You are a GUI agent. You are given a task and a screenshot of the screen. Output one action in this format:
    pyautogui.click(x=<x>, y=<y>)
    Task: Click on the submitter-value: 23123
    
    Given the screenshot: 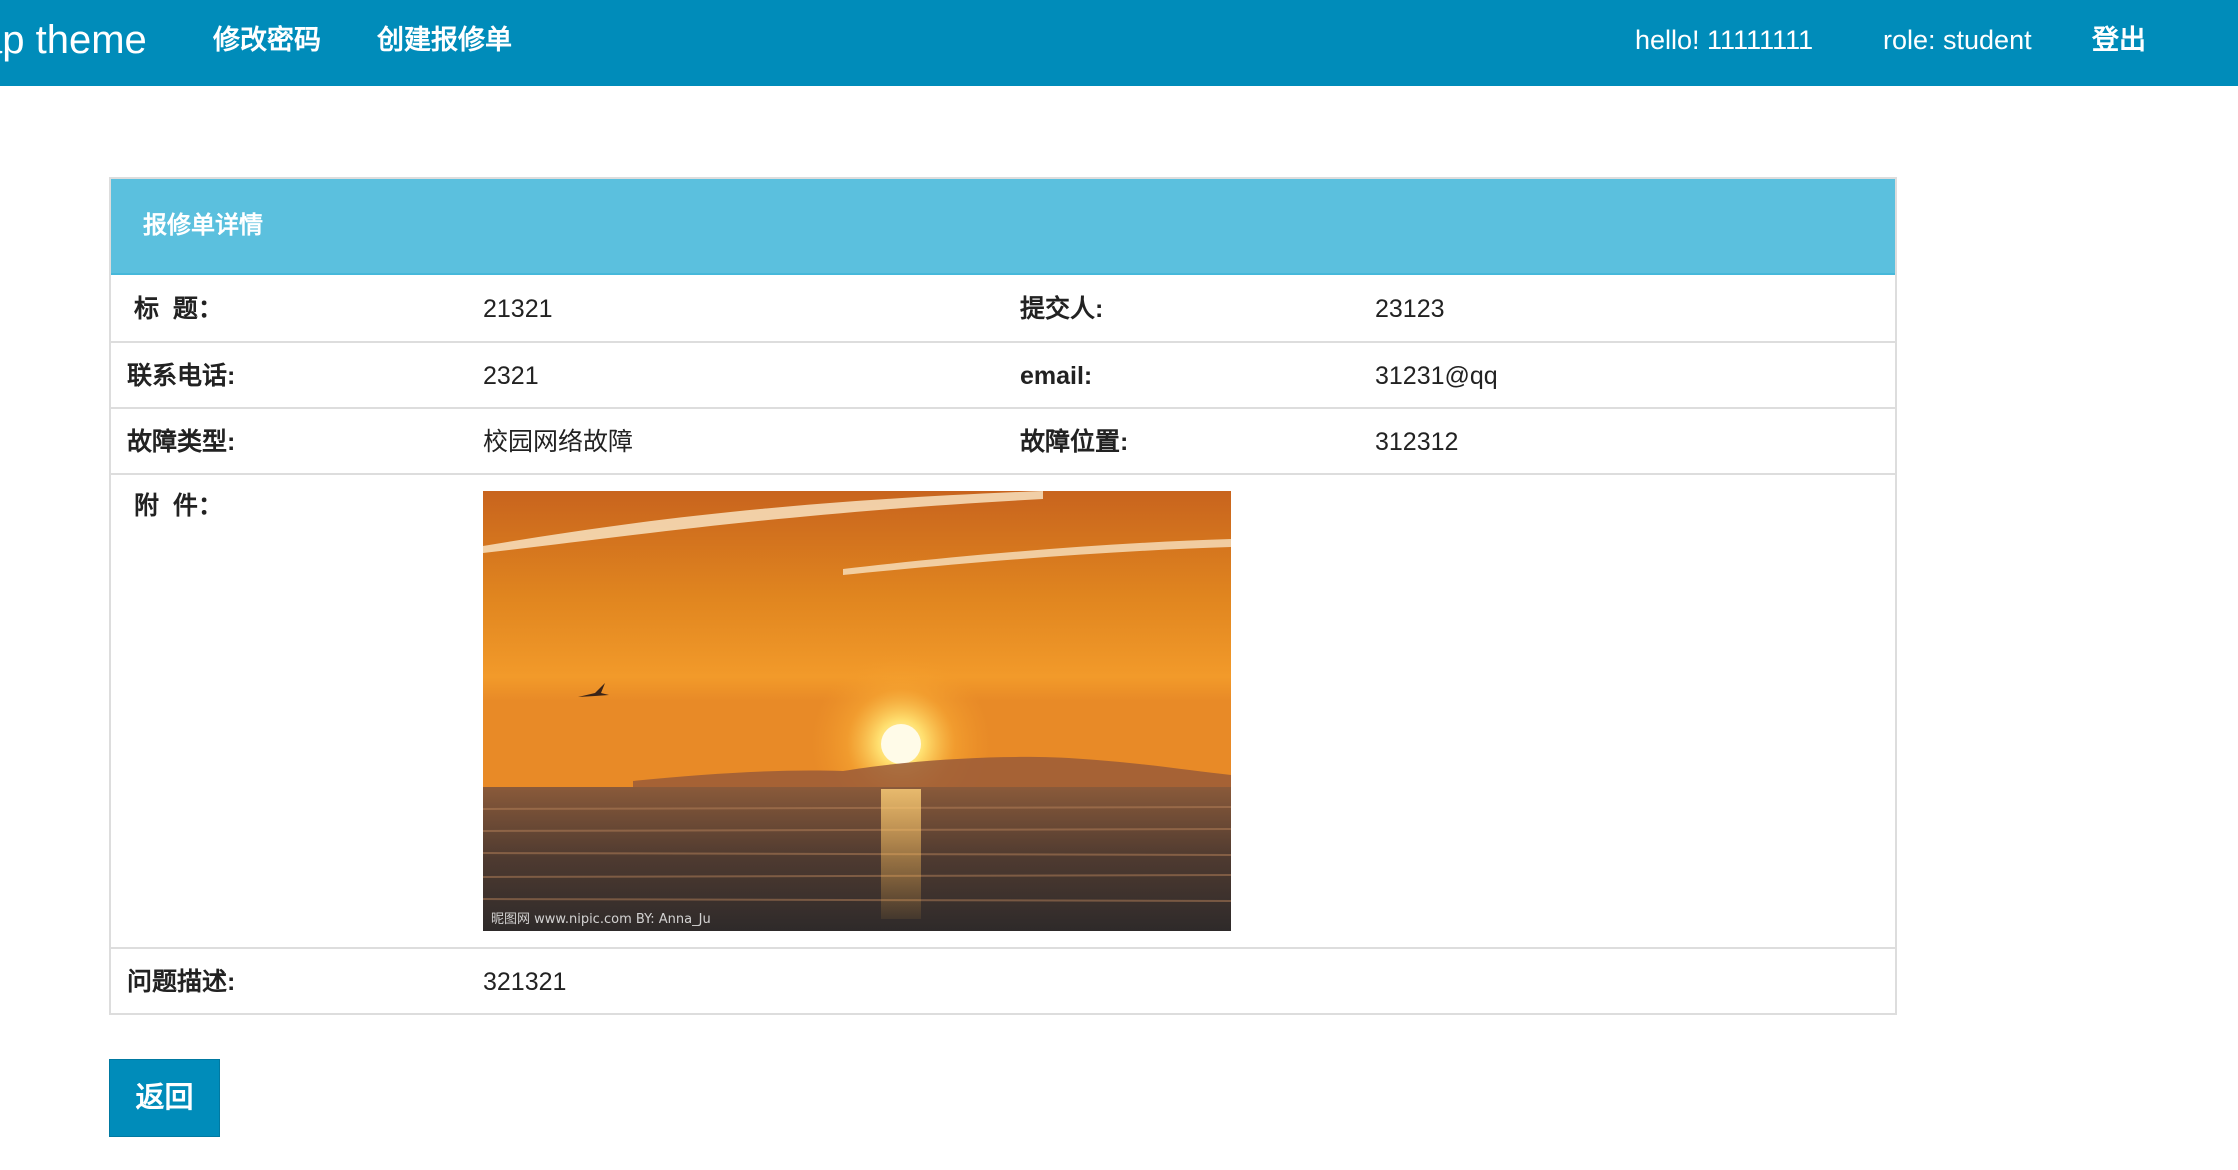 What is the action you would take?
    pyautogui.click(x=1410, y=309)
    